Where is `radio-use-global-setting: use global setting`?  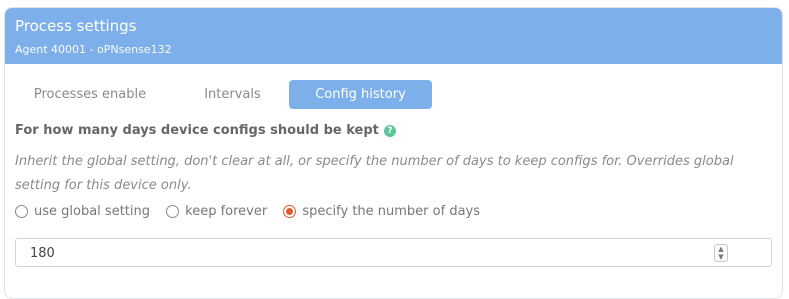
radio-use-global-setting: use global setting is located at coordinates (82, 211).